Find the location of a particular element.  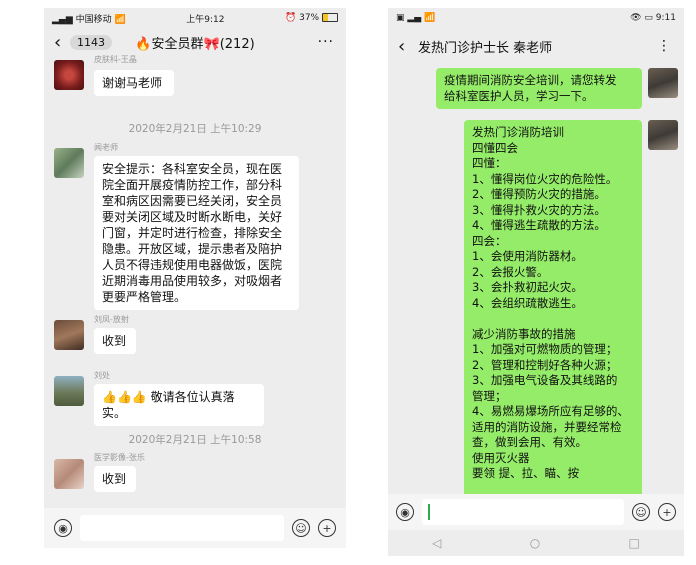

sender-name: 刘凤-放射 is located at coordinates (111, 319).